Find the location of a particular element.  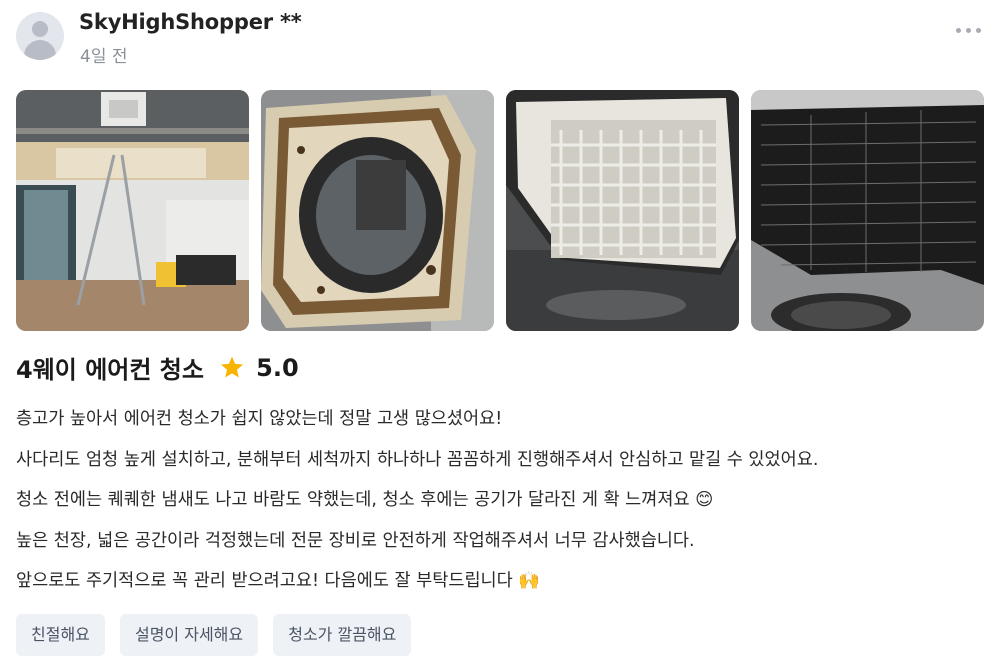

avatar is located at coordinates (40, 36).